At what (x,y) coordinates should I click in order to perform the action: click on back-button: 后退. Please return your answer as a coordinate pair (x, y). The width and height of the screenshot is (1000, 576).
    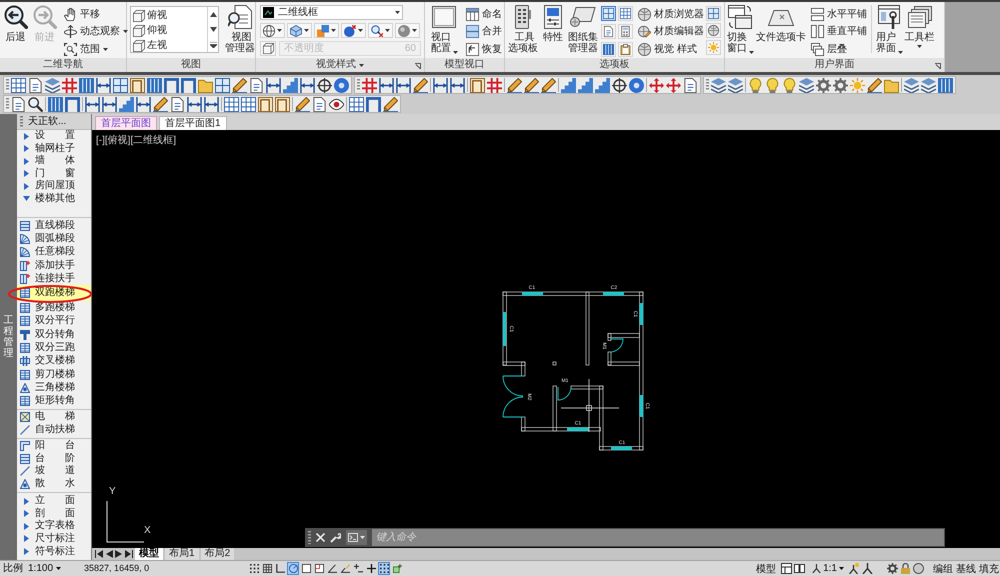
    Looking at the image, I should click on (15, 31).